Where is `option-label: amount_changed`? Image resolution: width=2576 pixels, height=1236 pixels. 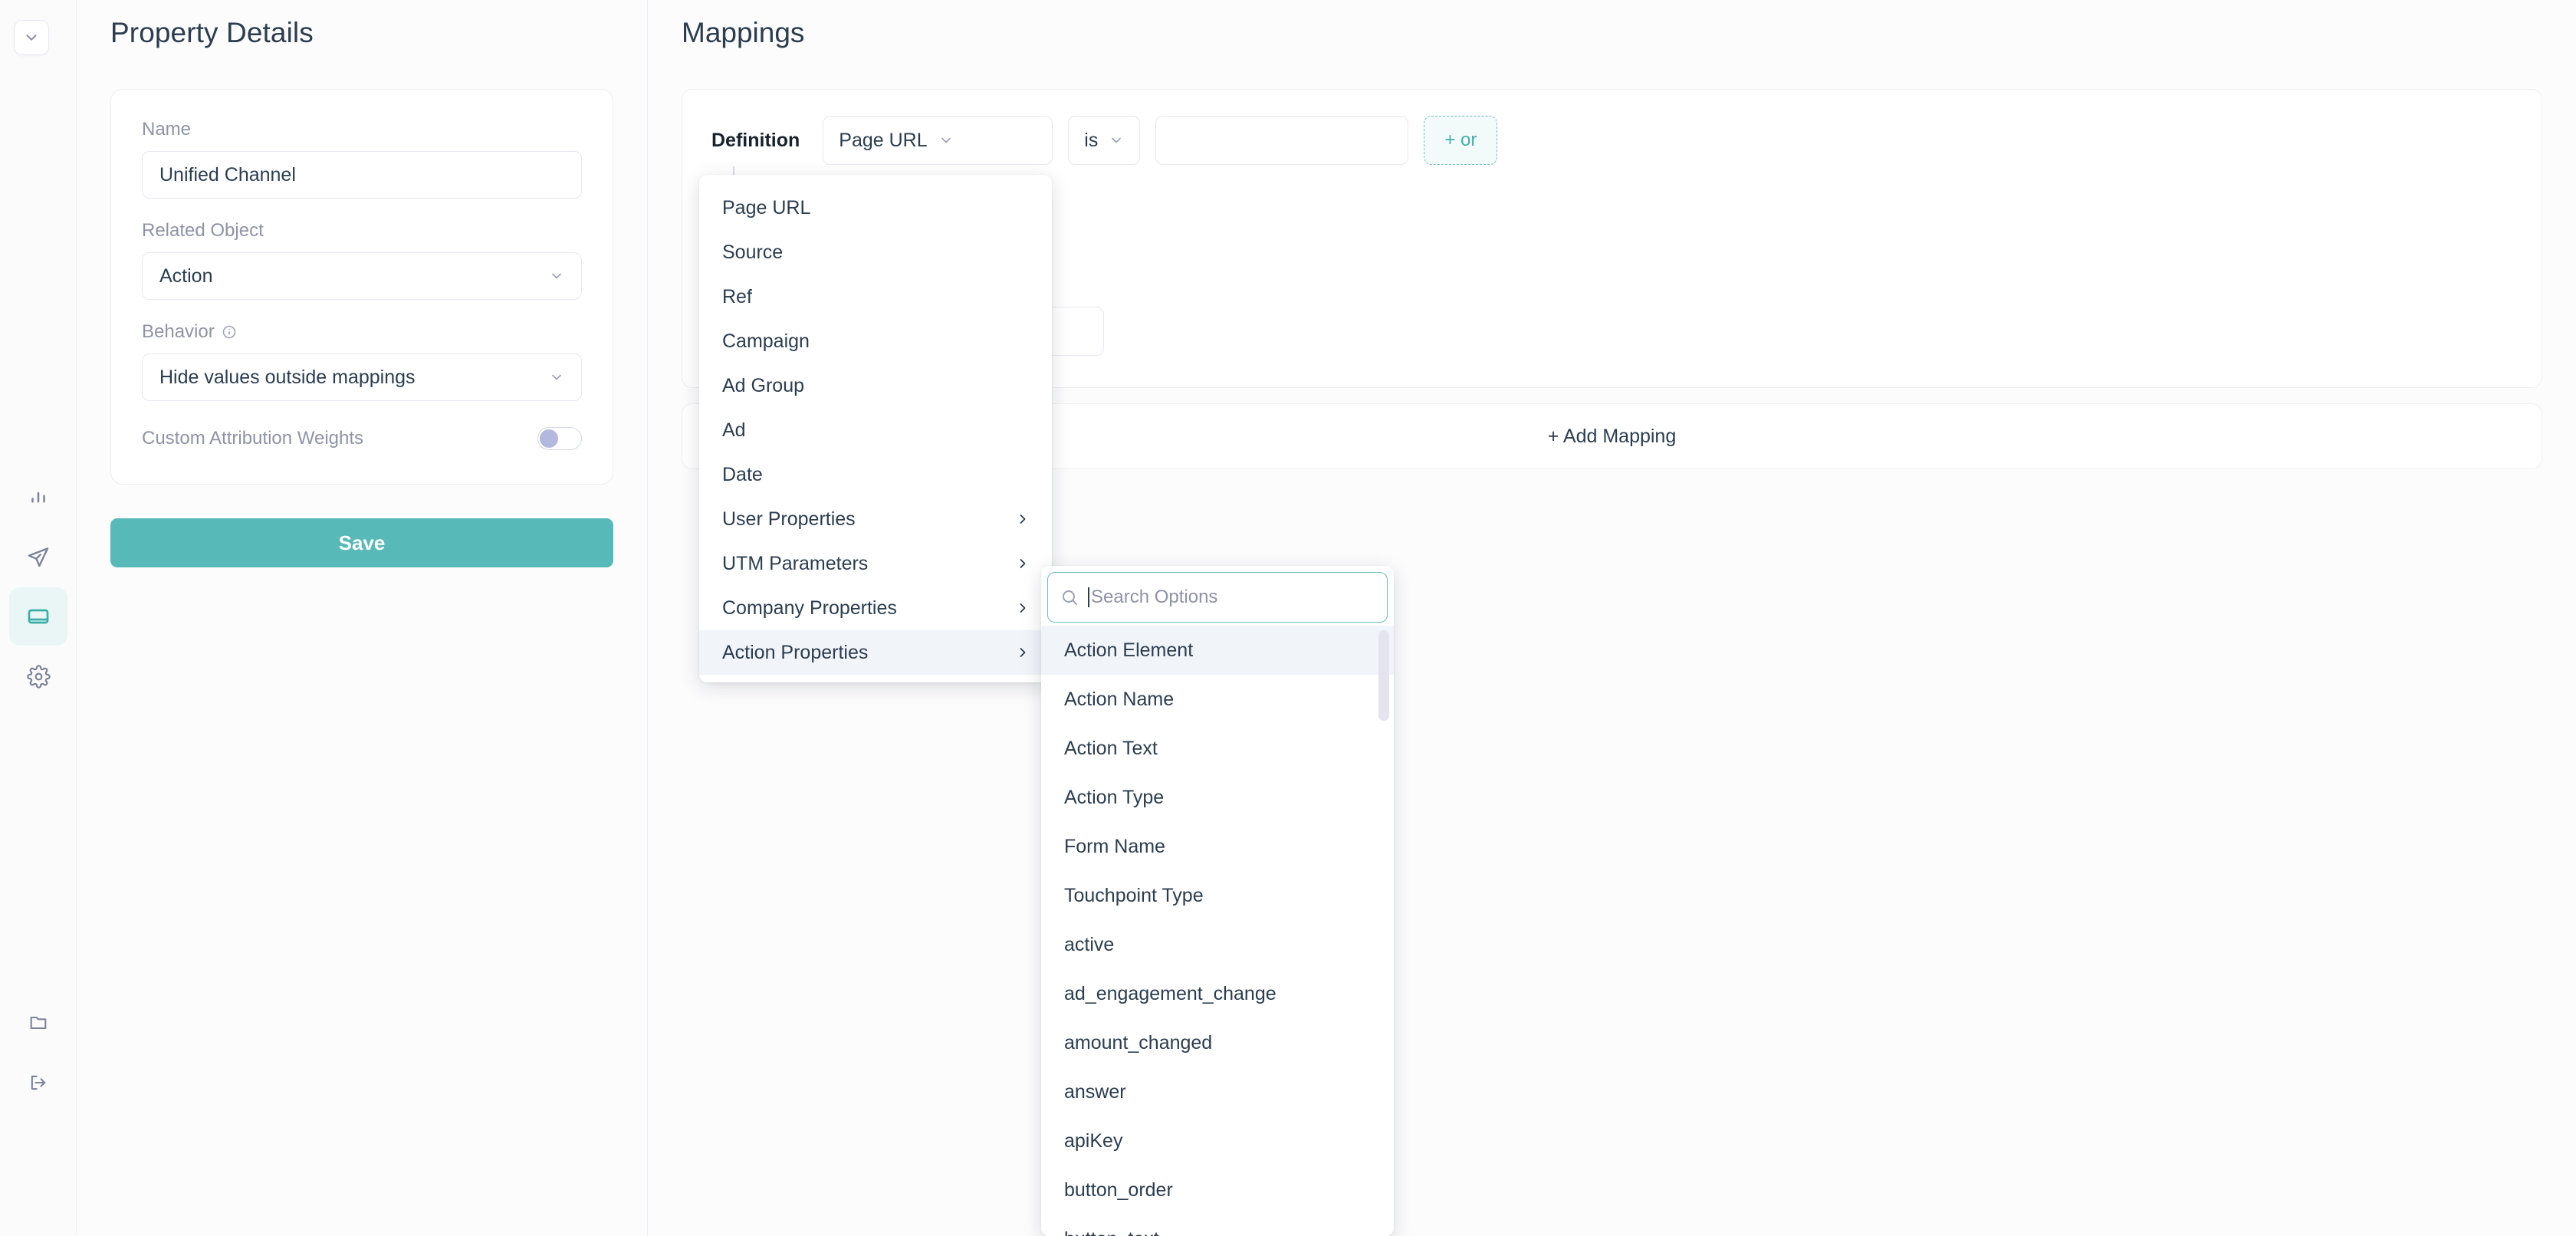
option-label: amount_changed is located at coordinates (1138, 1042).